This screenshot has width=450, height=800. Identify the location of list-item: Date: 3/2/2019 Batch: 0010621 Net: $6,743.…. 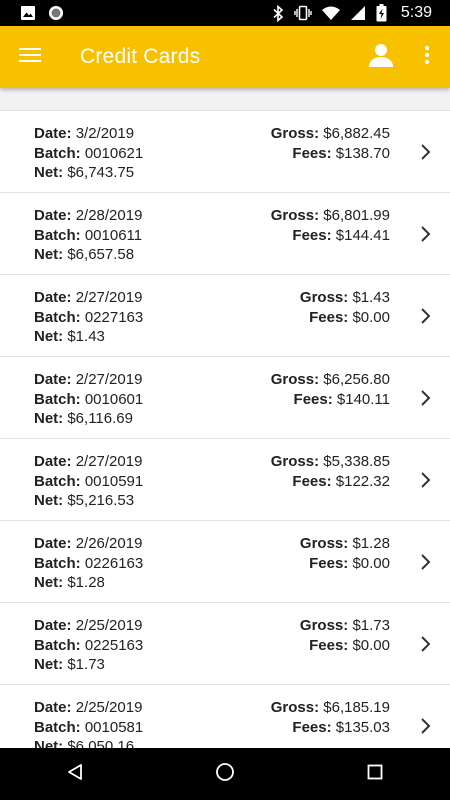
(225, 151).